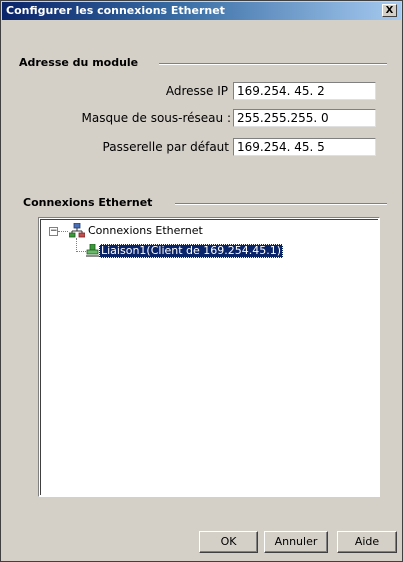 This screenshot has height=562, width=403. What do you see at coordinates (281, 204) in the screenshot?
I see `ethernet-connections-divider` at bounding box center [281, 204].